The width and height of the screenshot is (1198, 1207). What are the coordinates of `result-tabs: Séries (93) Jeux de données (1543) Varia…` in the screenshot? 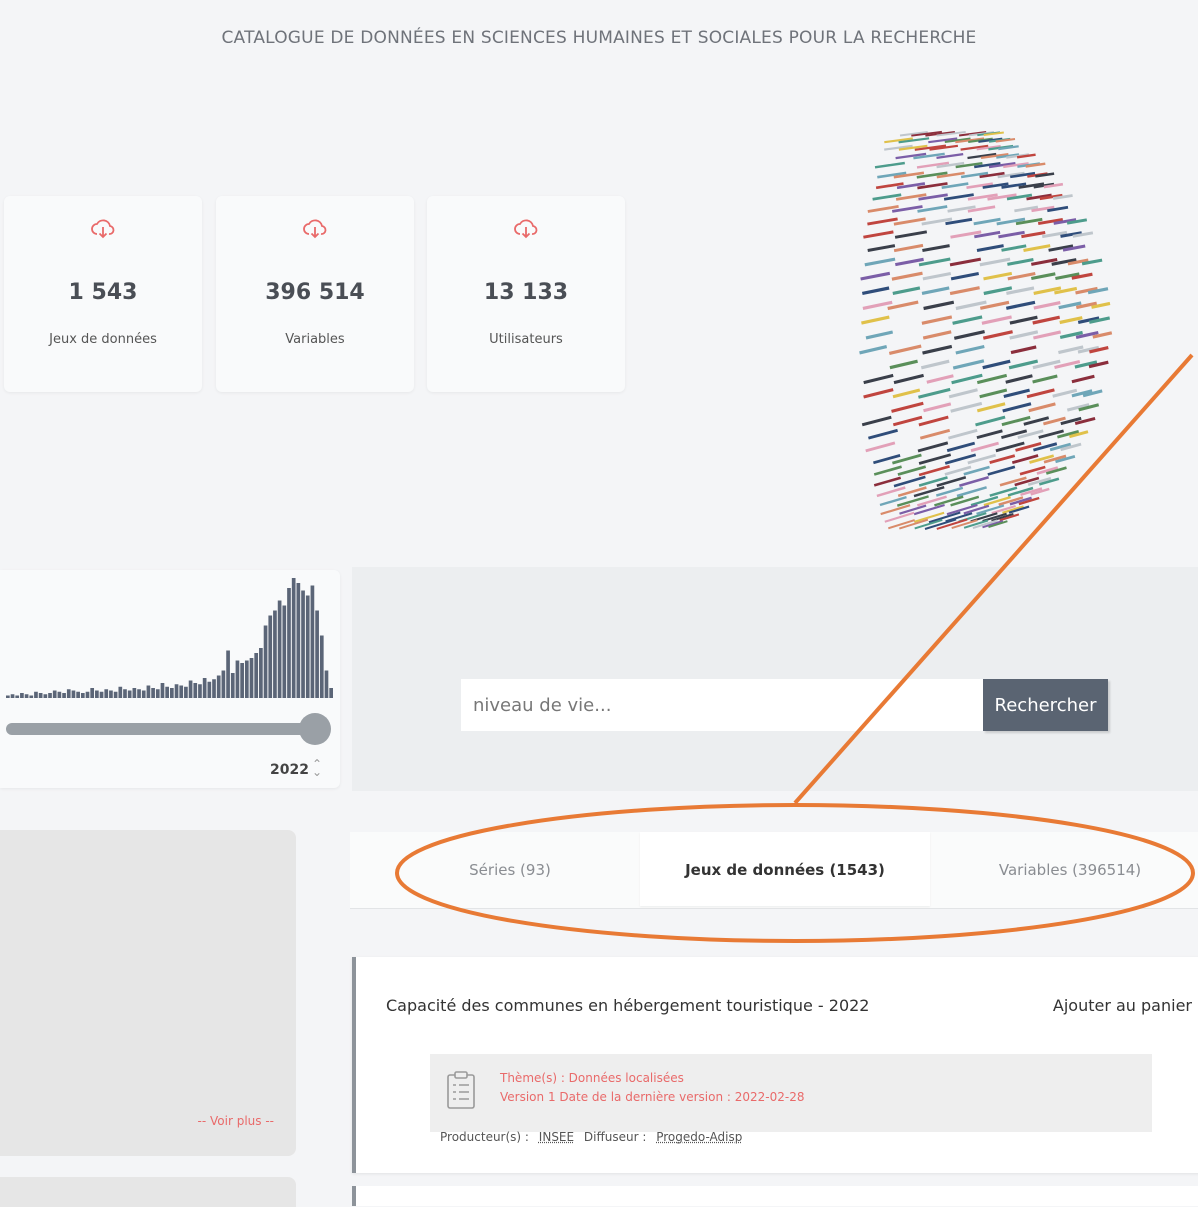 It's located at (774, 870).